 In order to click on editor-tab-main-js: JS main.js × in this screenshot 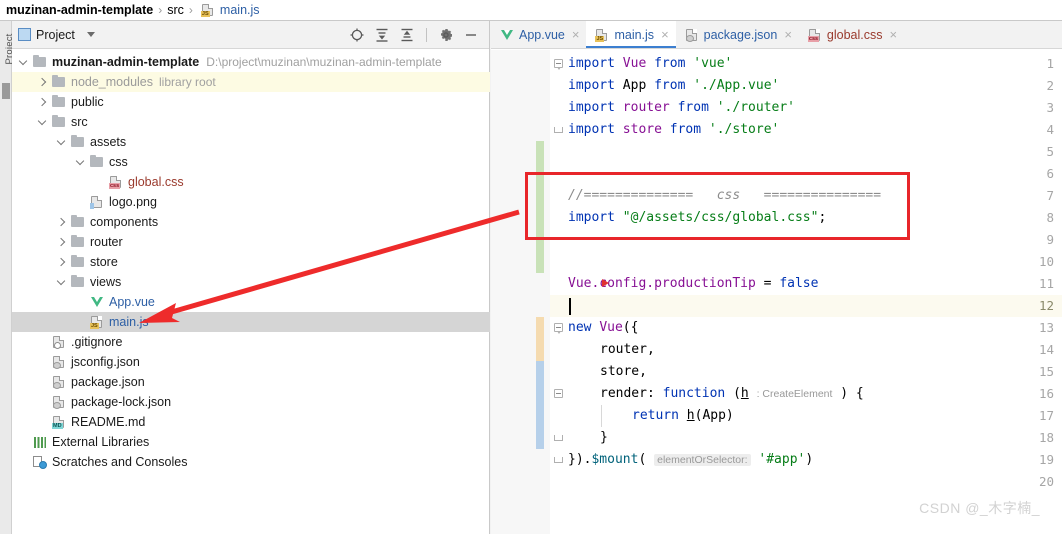, I will do `click(631, 34)`.